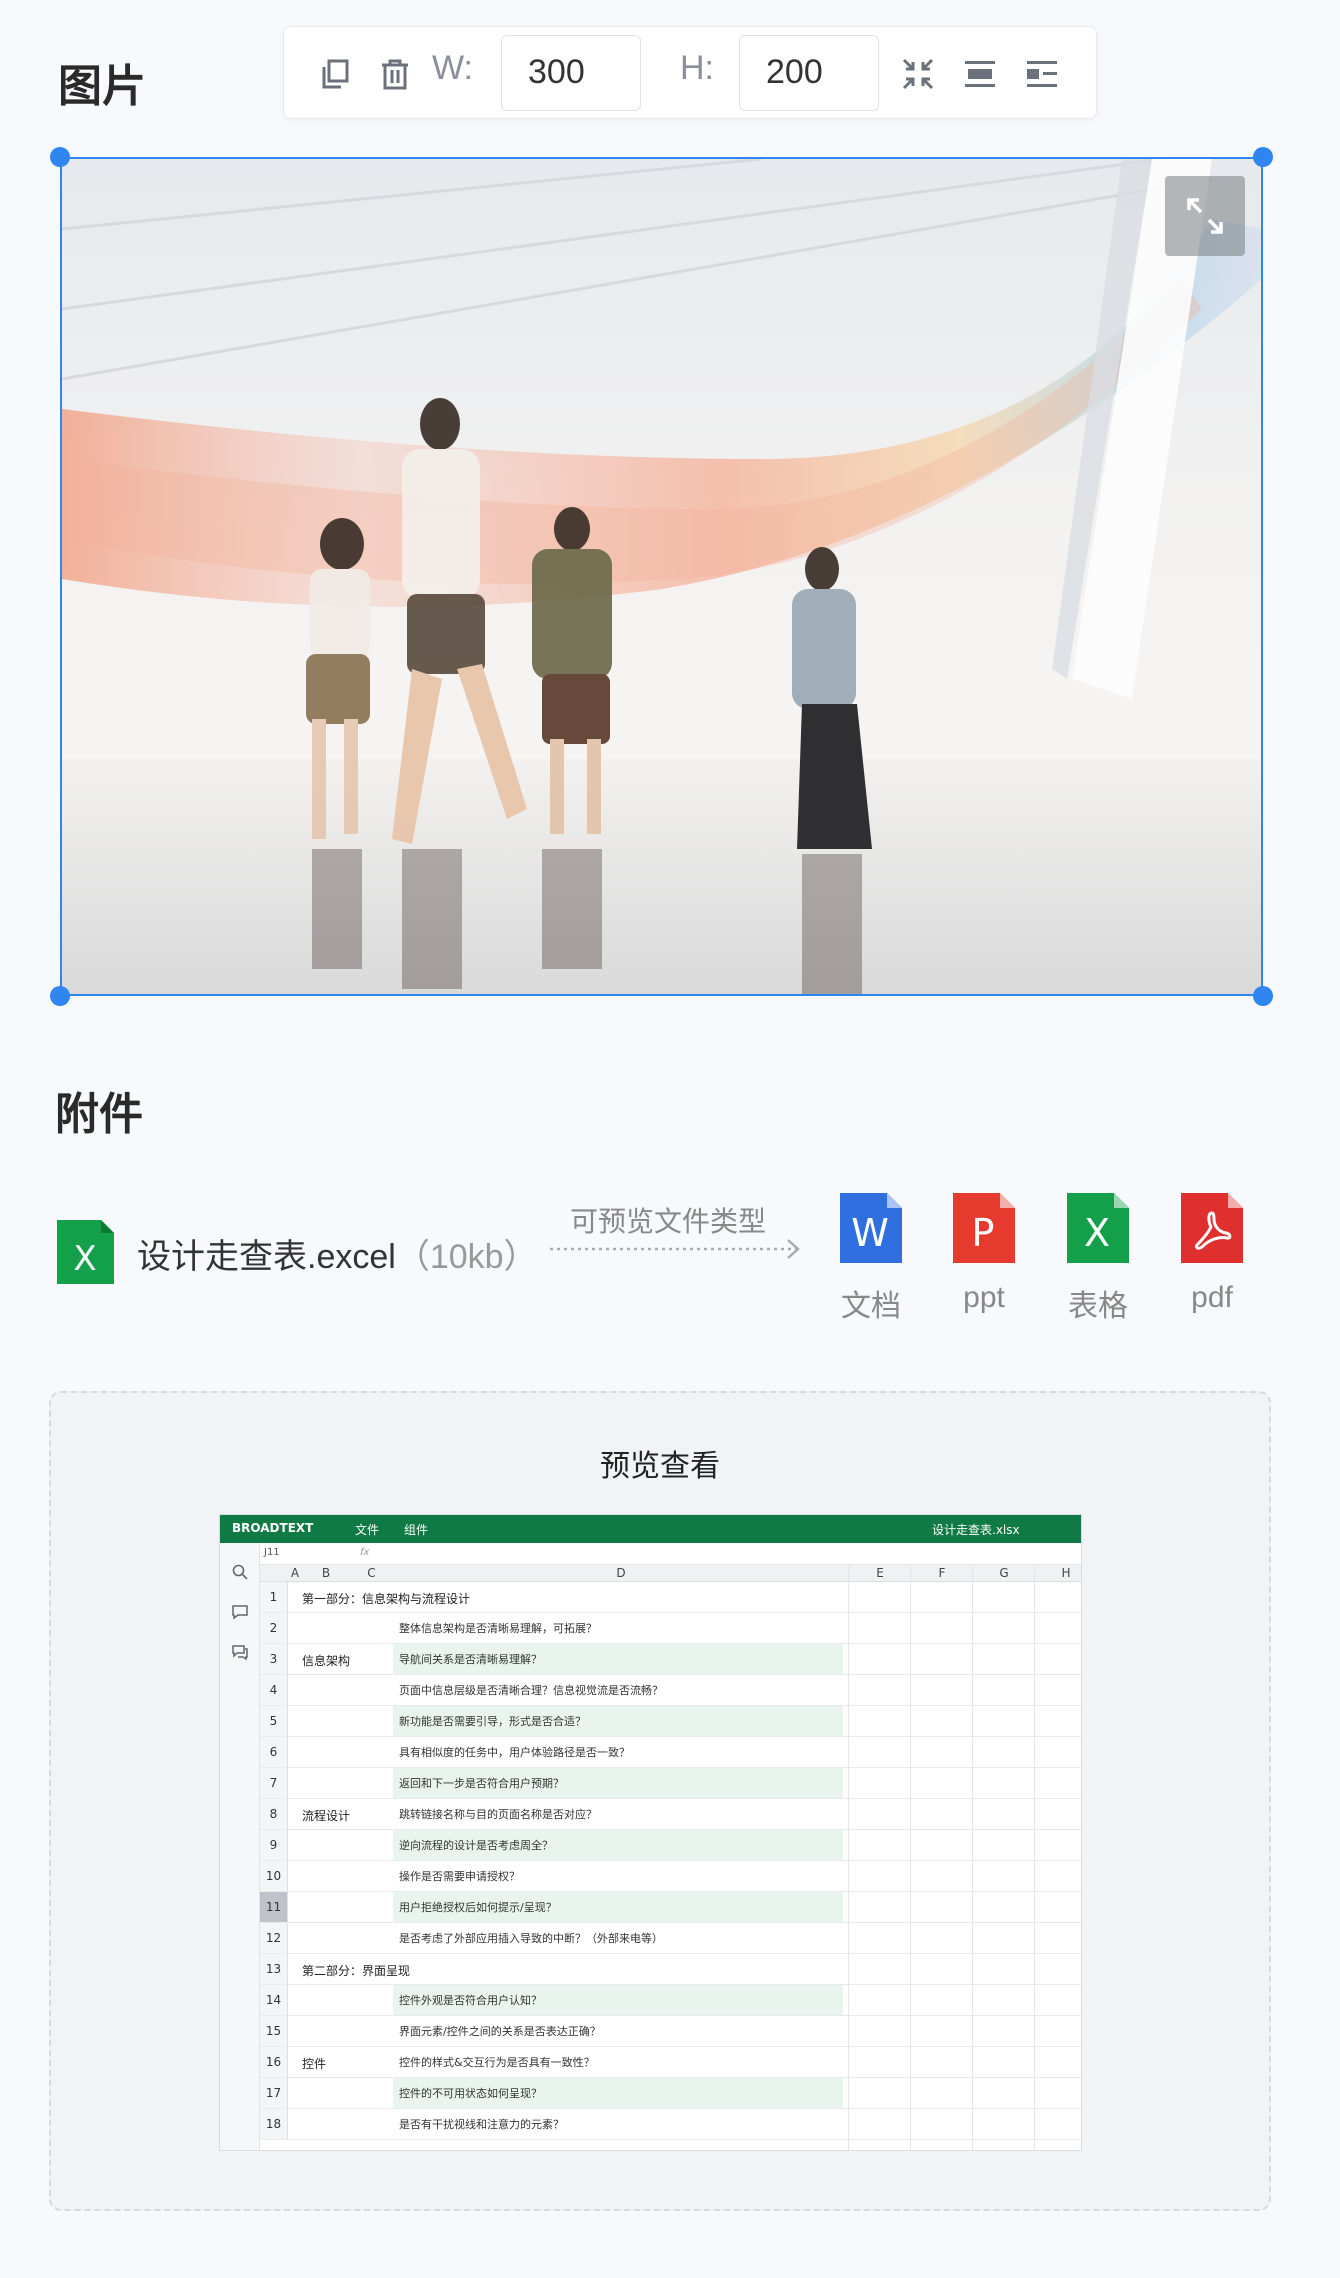  What do you see at coordinates (1058, 1573) in the screenshot?
I see `column-header: H` at bounding box center [1058, 1573].